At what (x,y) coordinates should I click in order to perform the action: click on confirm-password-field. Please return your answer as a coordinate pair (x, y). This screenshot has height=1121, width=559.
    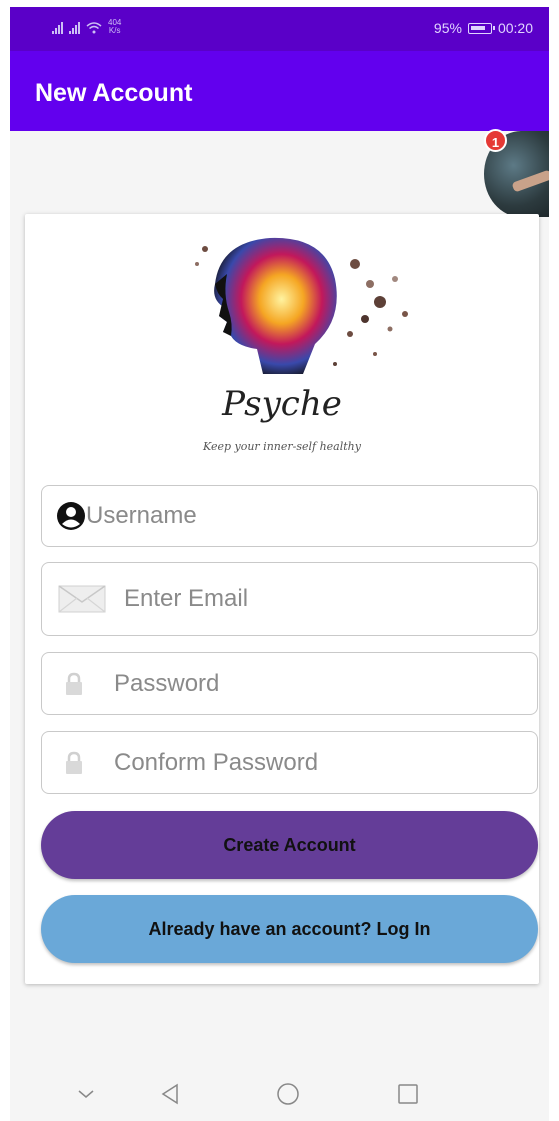
    Looking at the image, I should click on (289, 762).